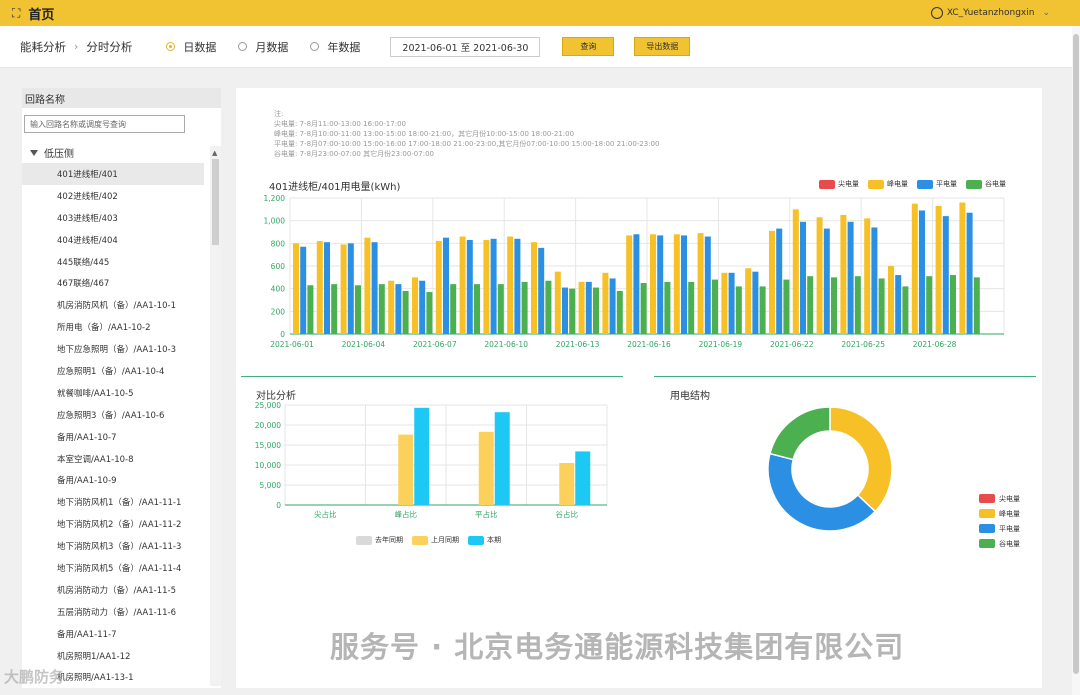 The width and height of the screenshot is (1080, 695). What do you see at coordinates (113, 415) in the screenshot?
I see `tree-item: 应急照明3（备）/AA1-10-6` at bounding box center [113, 415].